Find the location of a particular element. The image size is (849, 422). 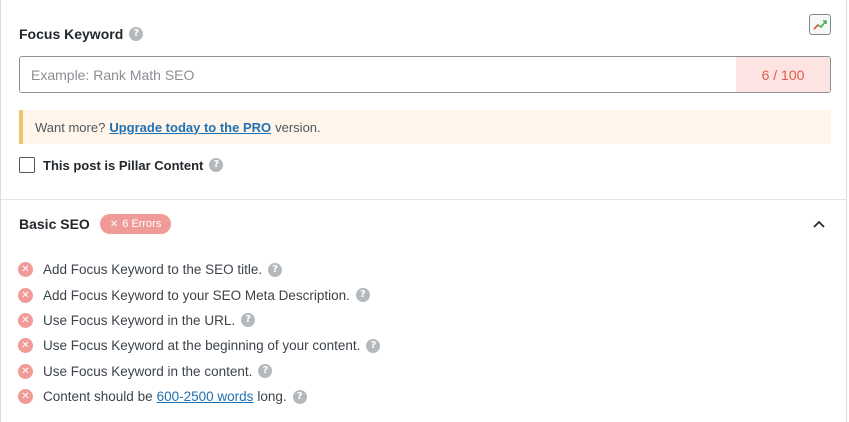

check-item: ✕ Use Focus Keyword in the content. ? is located at coordinates (199, 371).